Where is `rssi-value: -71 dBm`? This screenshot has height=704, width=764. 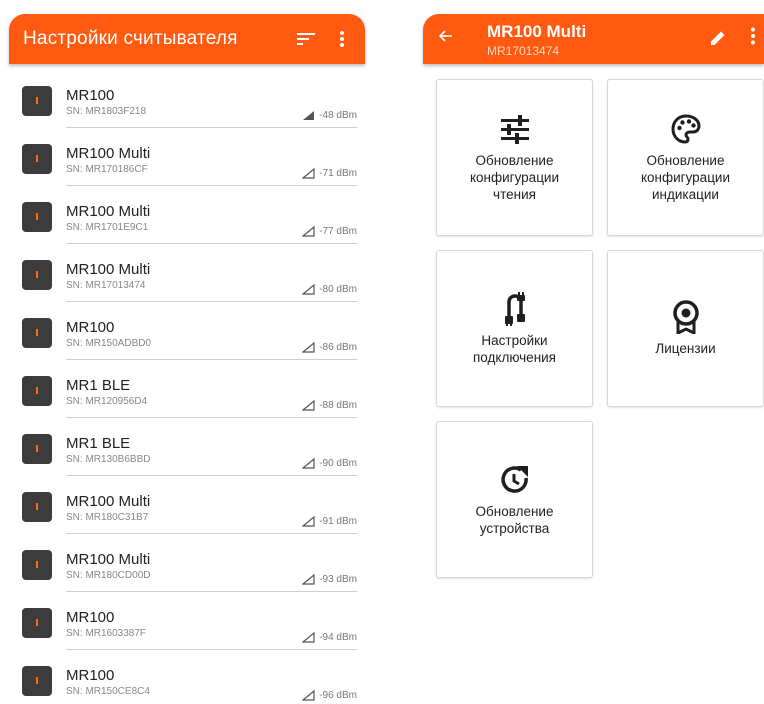
rssi-value: -71 dBm is located at coordinates (338, 173).